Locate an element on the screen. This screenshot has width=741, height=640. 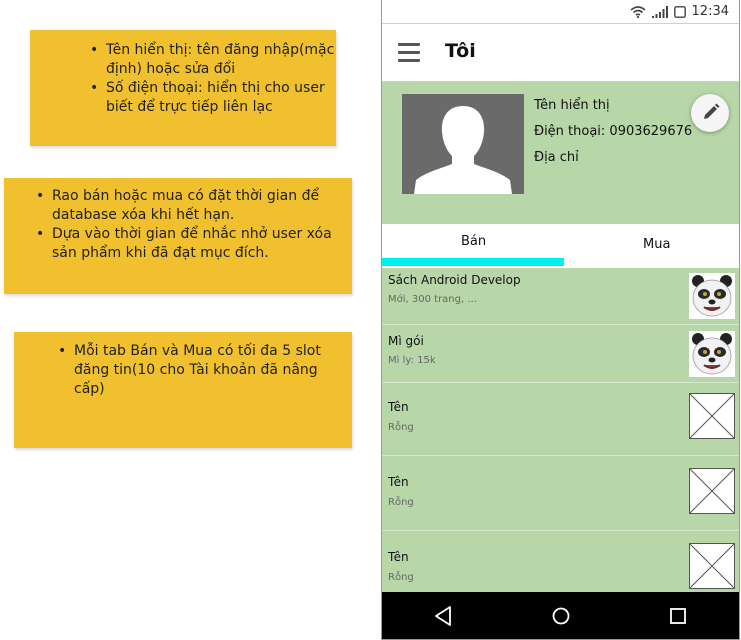
clock: 12:34 is located at coordinates (710, 11).